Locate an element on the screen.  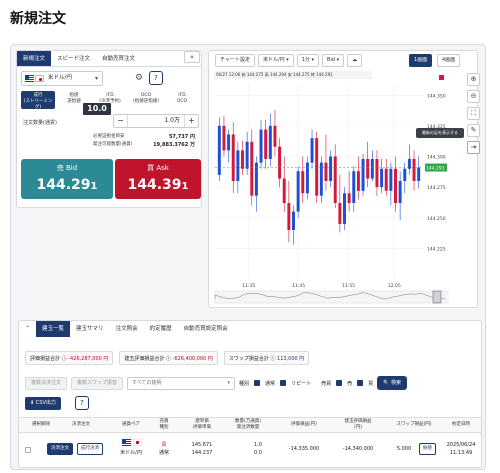
chart-settings-button: チャート設定 is located at coordinates (235, 60).